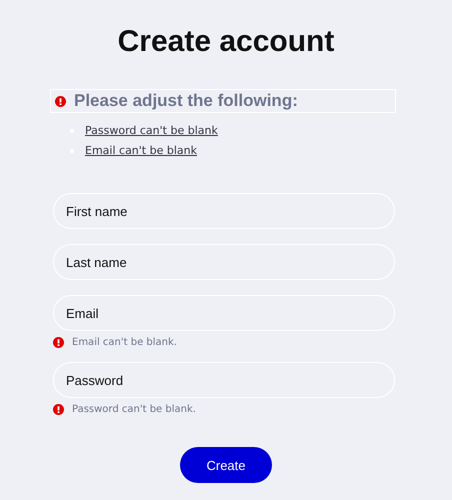  I want to click on page-title: Create account, so click(226, 42).